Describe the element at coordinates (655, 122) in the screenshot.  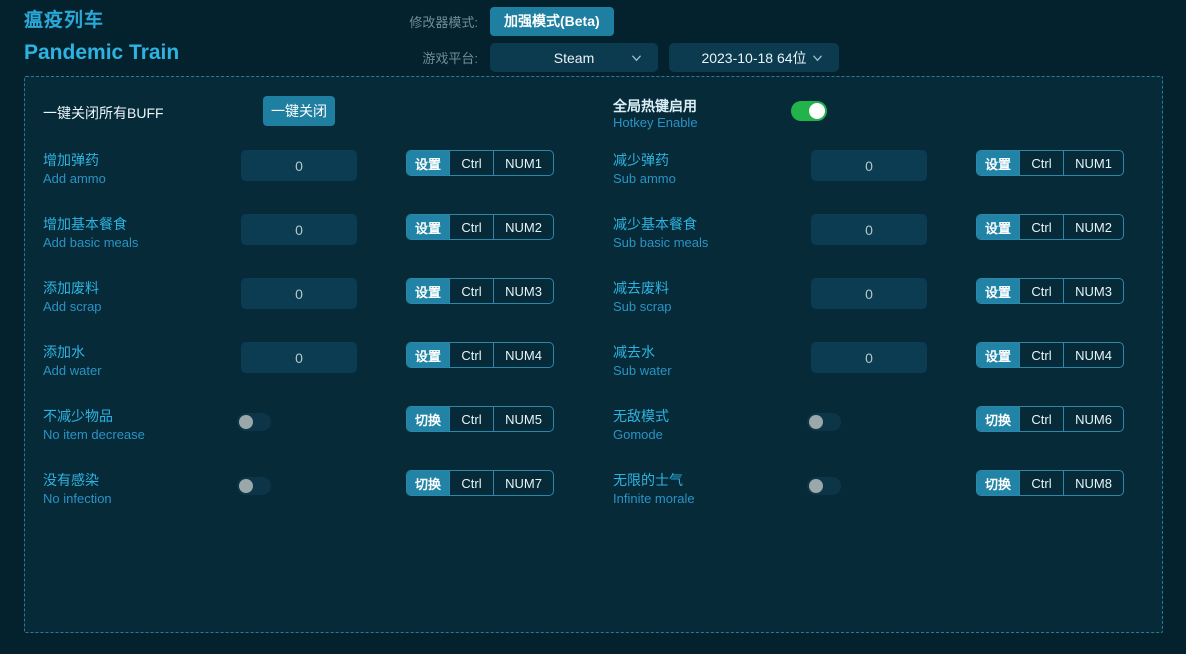
I see `hotkey-enable-label-en: Hotkey Enable` at that location.